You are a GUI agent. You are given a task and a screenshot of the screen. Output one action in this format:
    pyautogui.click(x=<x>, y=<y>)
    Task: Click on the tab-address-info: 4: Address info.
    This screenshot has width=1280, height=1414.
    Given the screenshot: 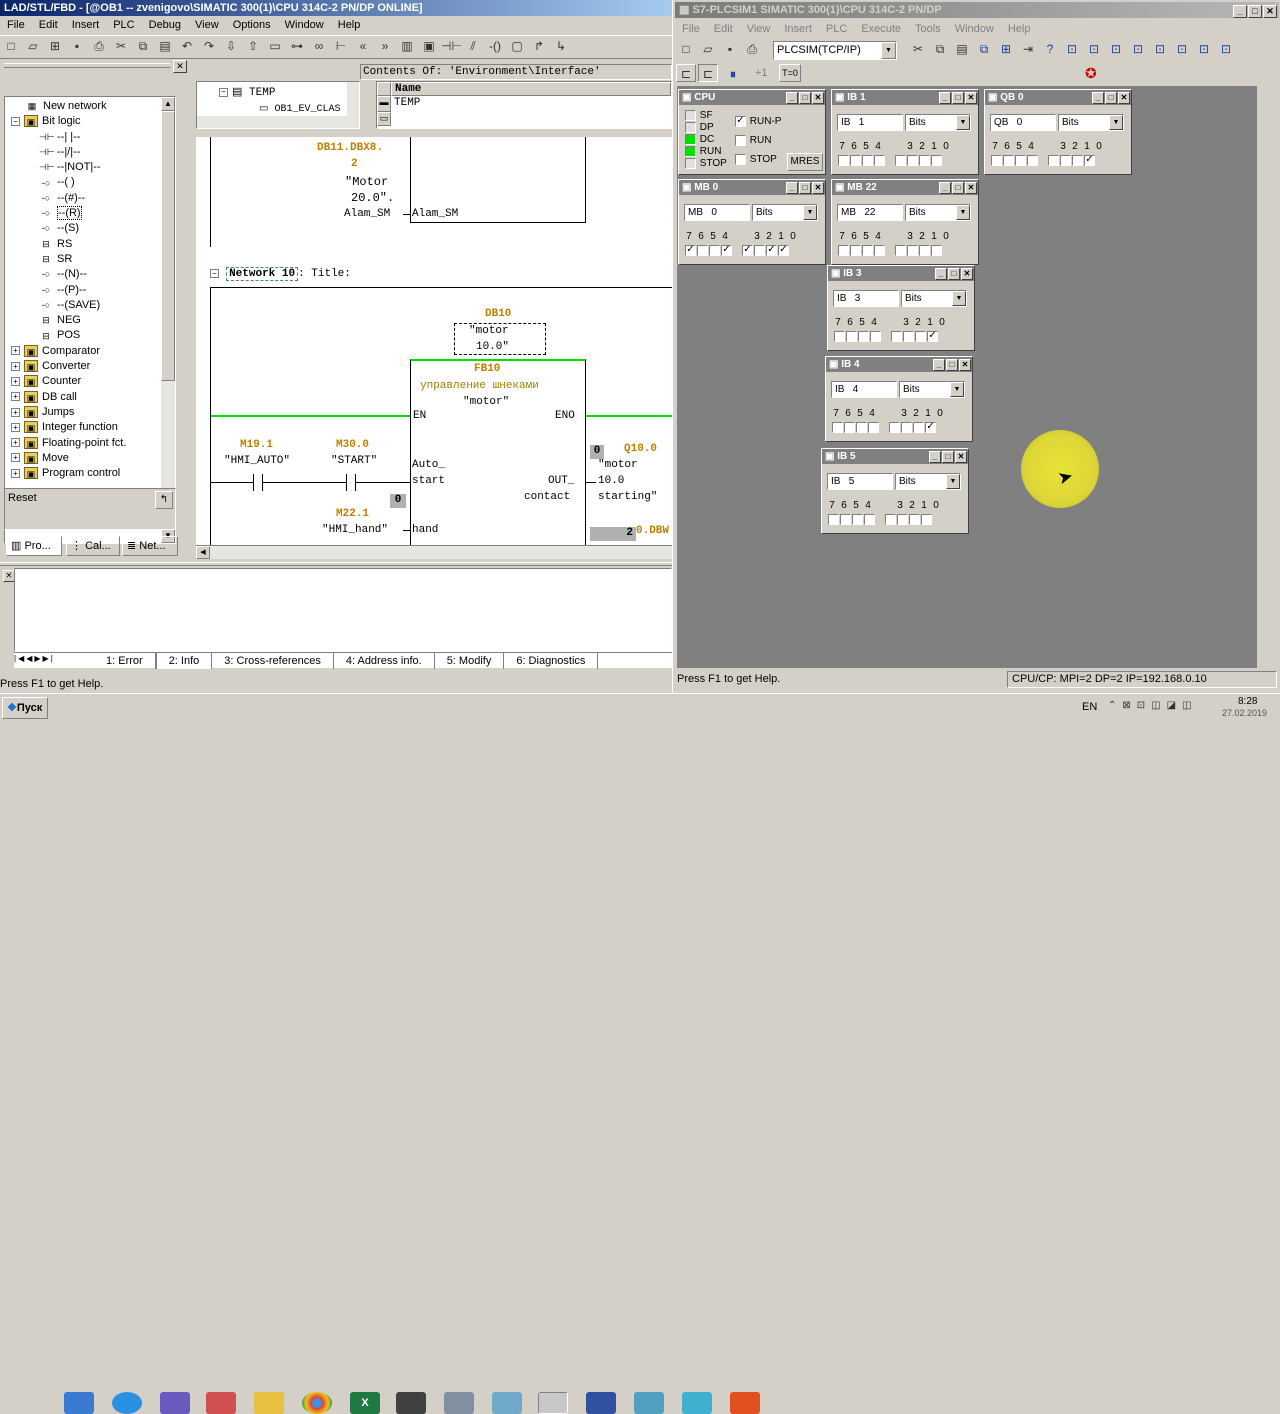 What is the action you would take?
    pyautogui.click(x=384, y=661)
    